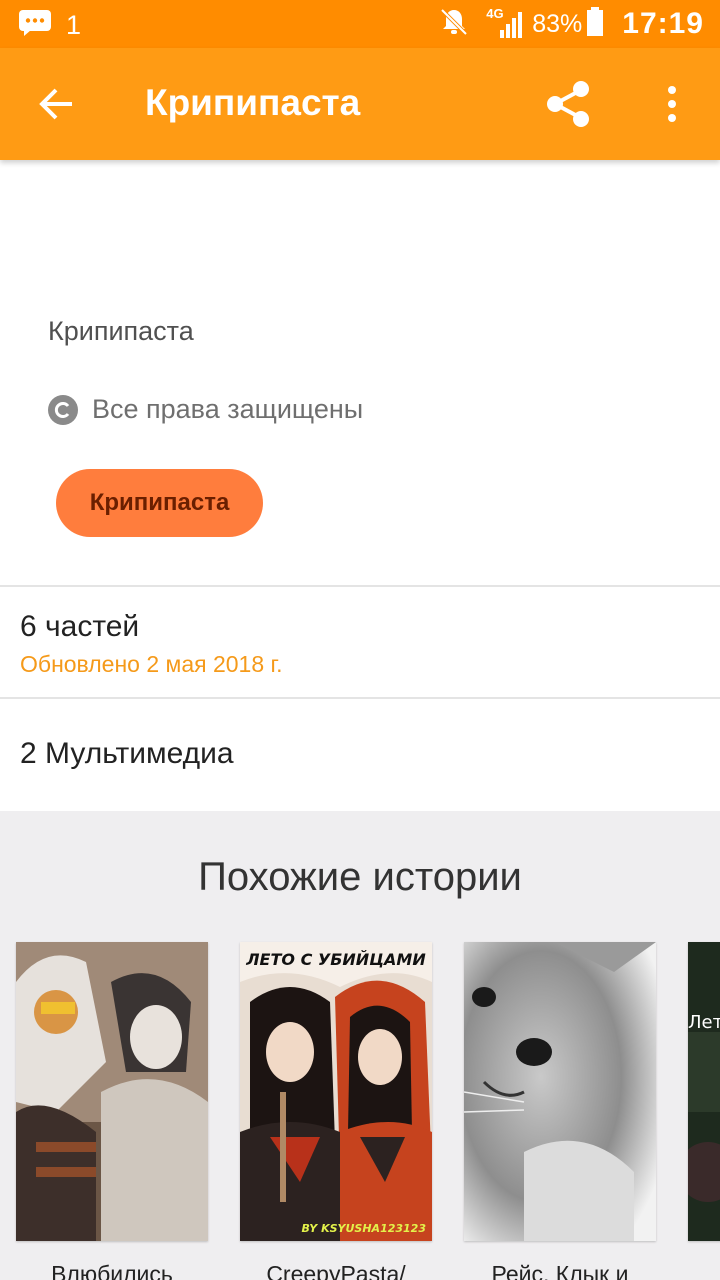 This screenshot has height=1280, width=720. What do you see at coordinates (360, 24) in the screenshot?
I see `status-bar: 1 4G 83% 17:19` at bounding box center [360, 24].